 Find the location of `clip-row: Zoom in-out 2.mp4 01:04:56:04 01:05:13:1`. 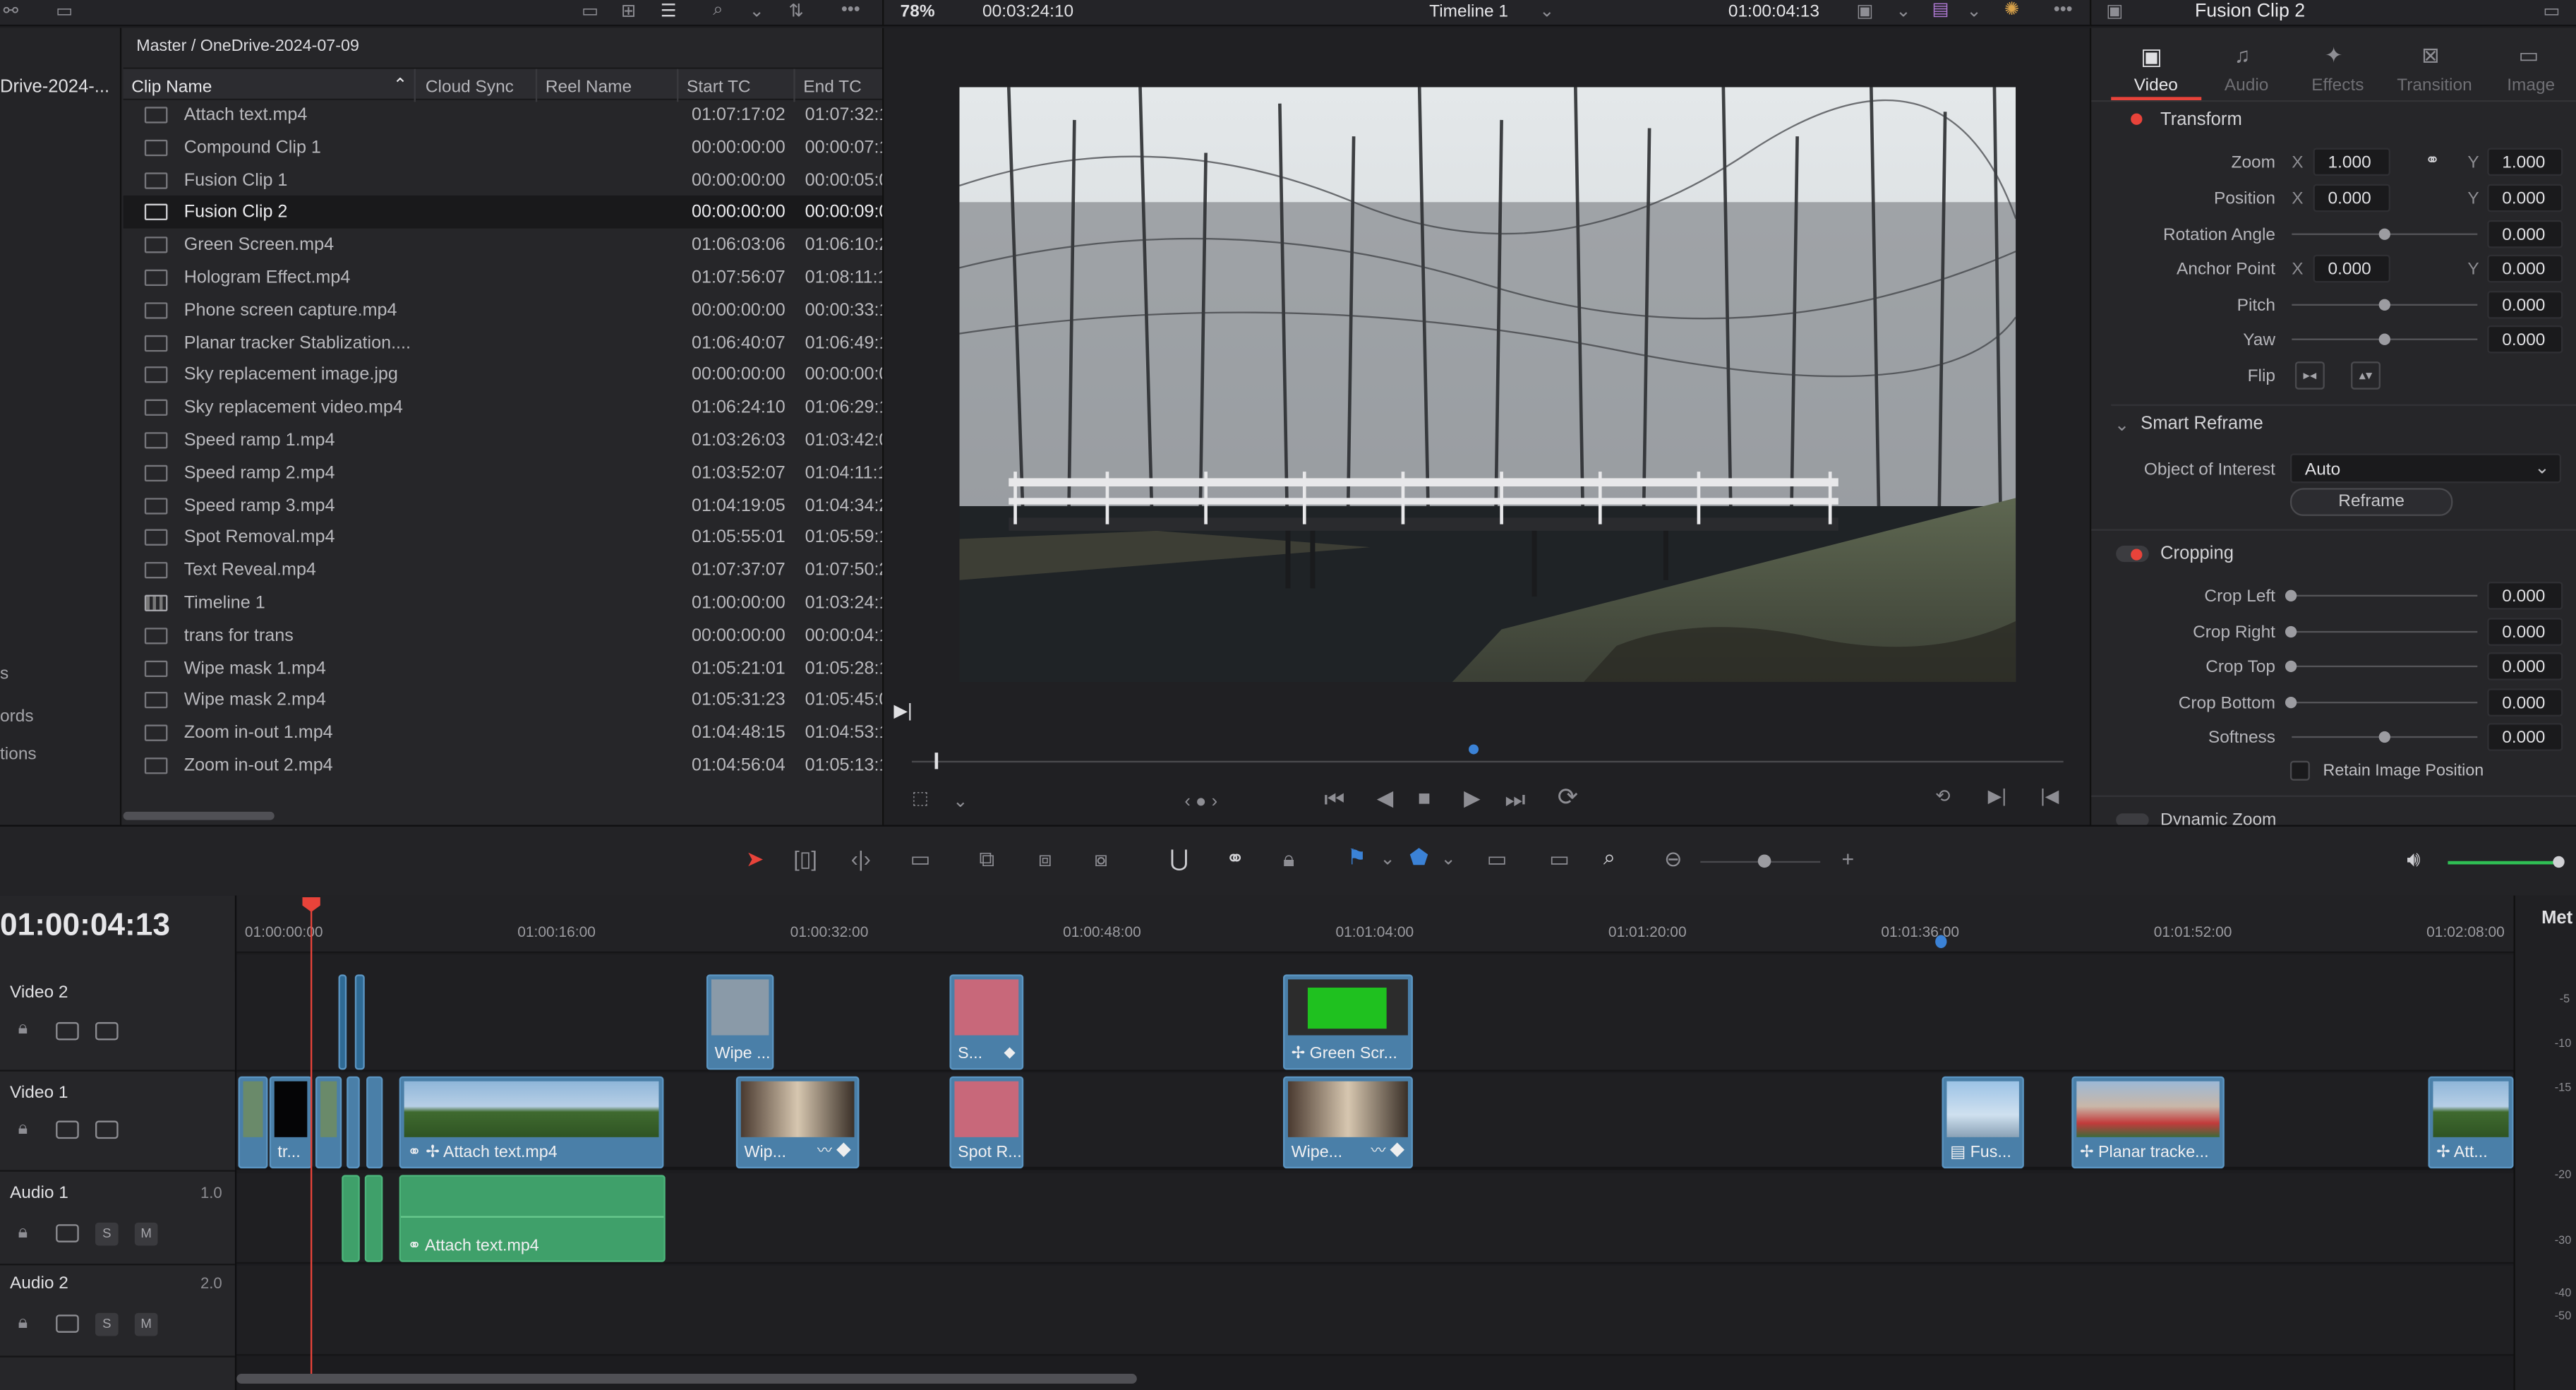

clip-row: Zoom in-out 2.mp4 01:04:56:04 01:05:13:1 is located at coordinates (503, 765).